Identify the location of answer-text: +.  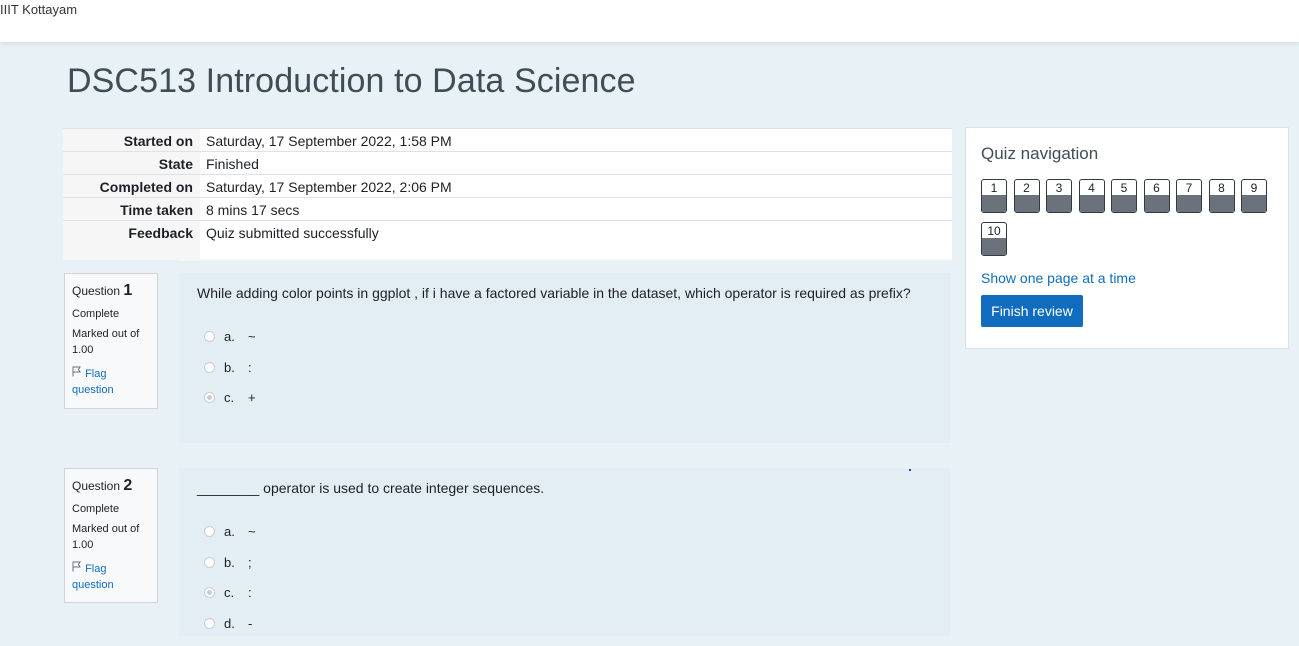
(252, 397).